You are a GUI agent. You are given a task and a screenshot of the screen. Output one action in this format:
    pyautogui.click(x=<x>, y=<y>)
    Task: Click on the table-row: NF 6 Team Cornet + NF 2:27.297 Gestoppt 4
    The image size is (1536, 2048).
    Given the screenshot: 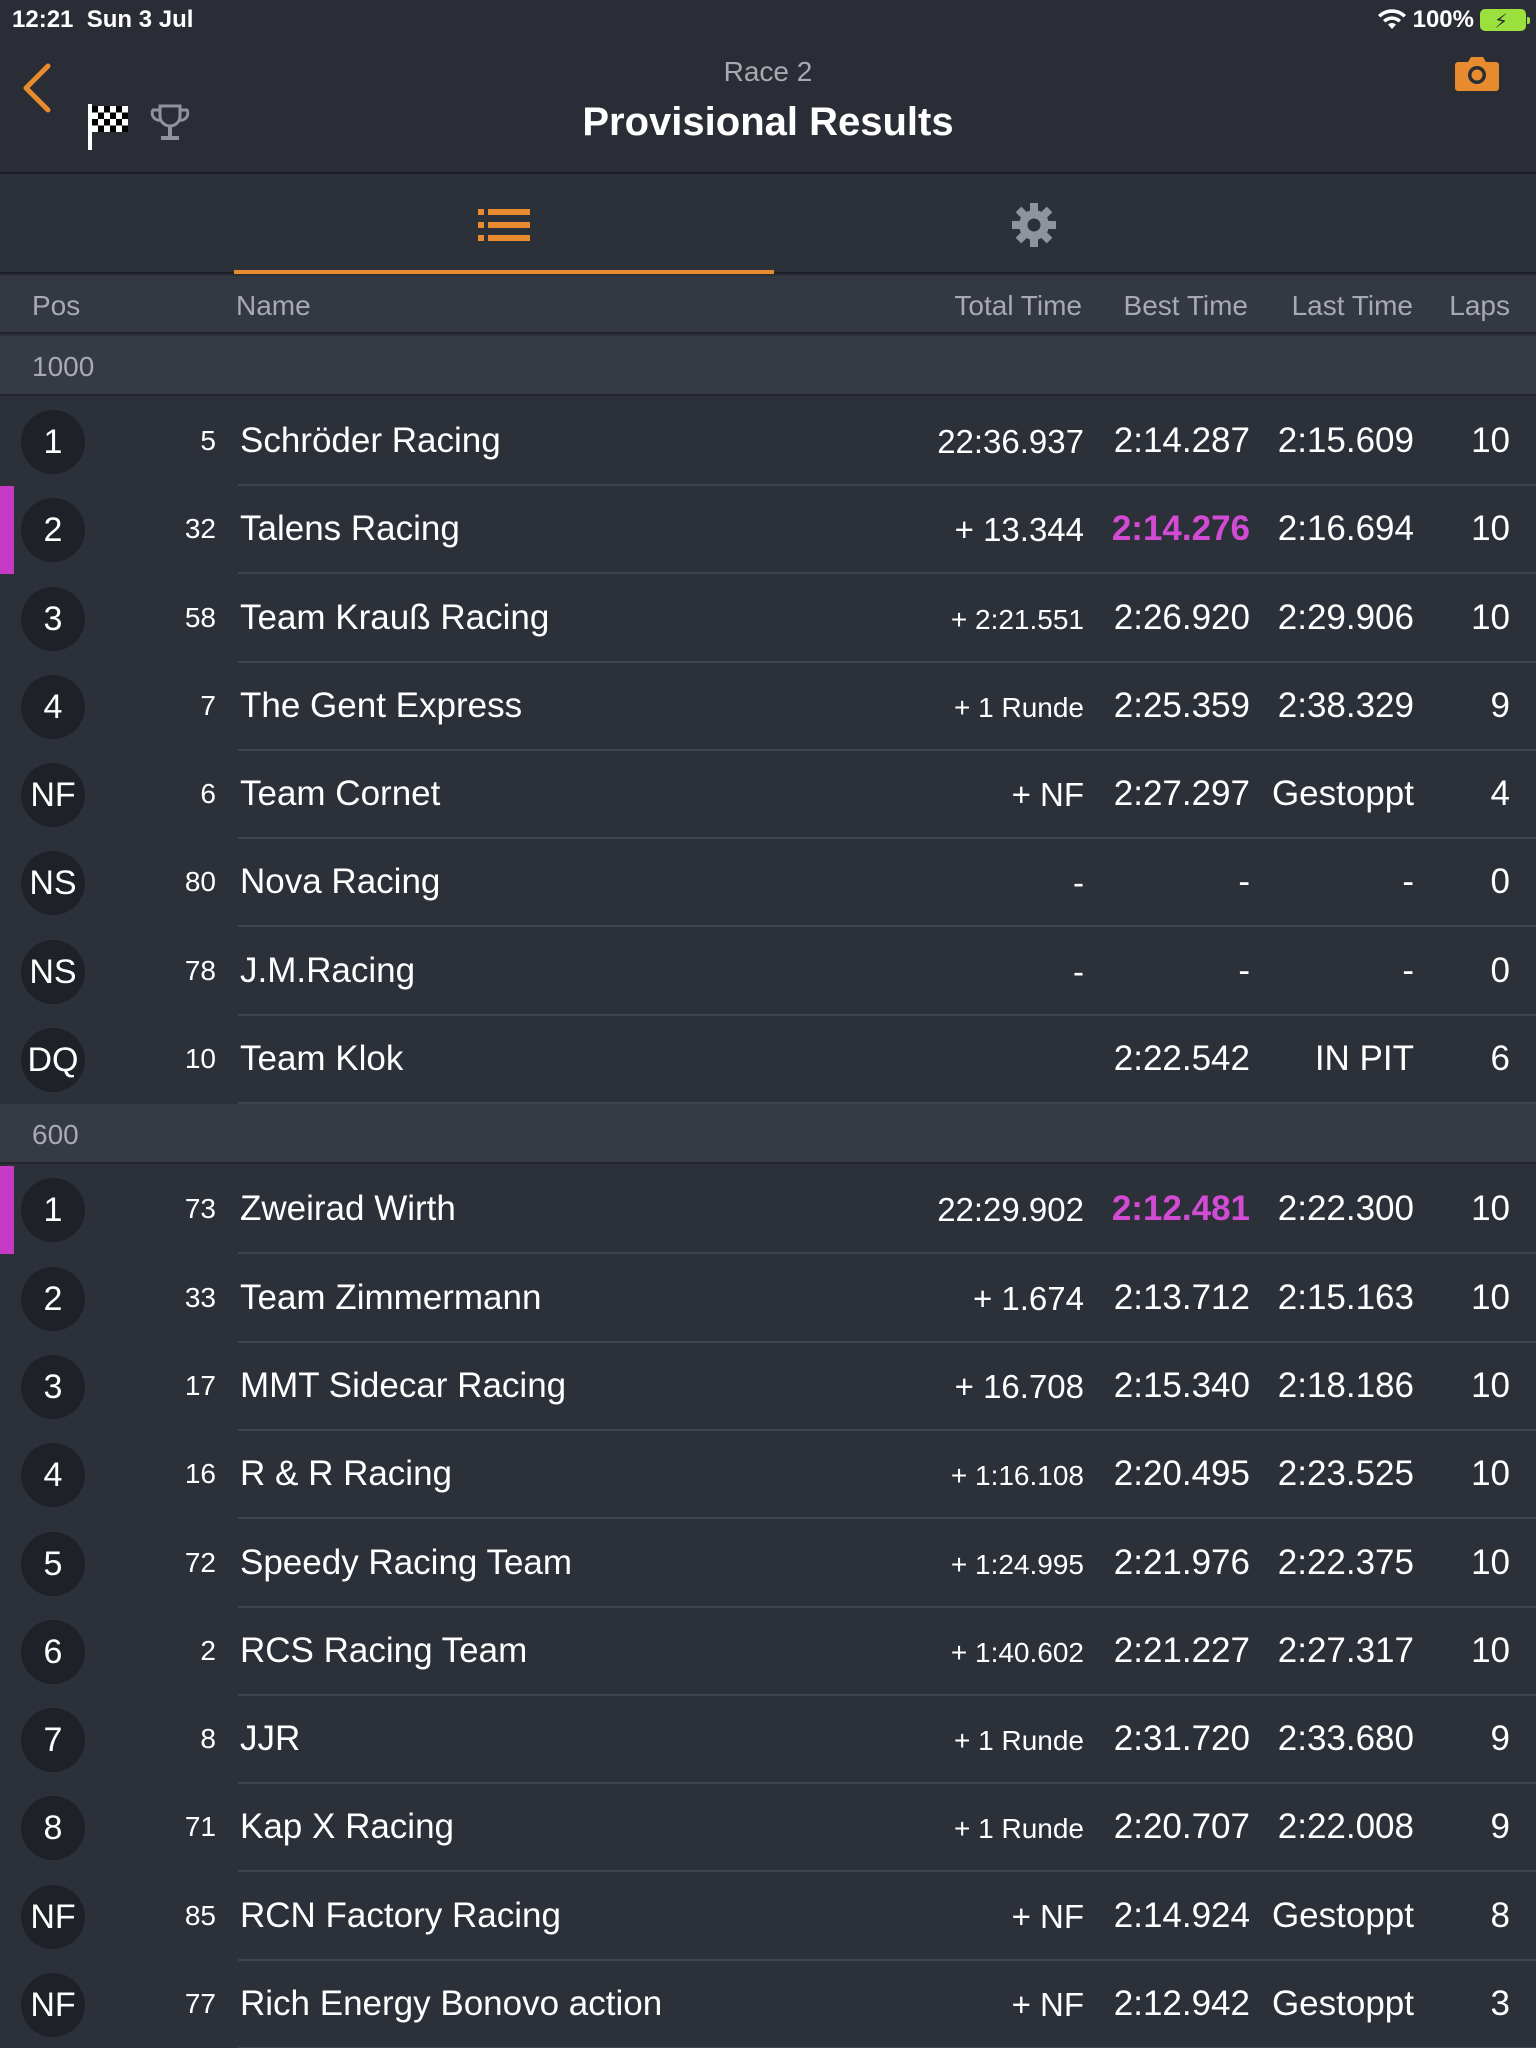 What is the action you would take?
    pyautogui.click(x=768, y=795)
    